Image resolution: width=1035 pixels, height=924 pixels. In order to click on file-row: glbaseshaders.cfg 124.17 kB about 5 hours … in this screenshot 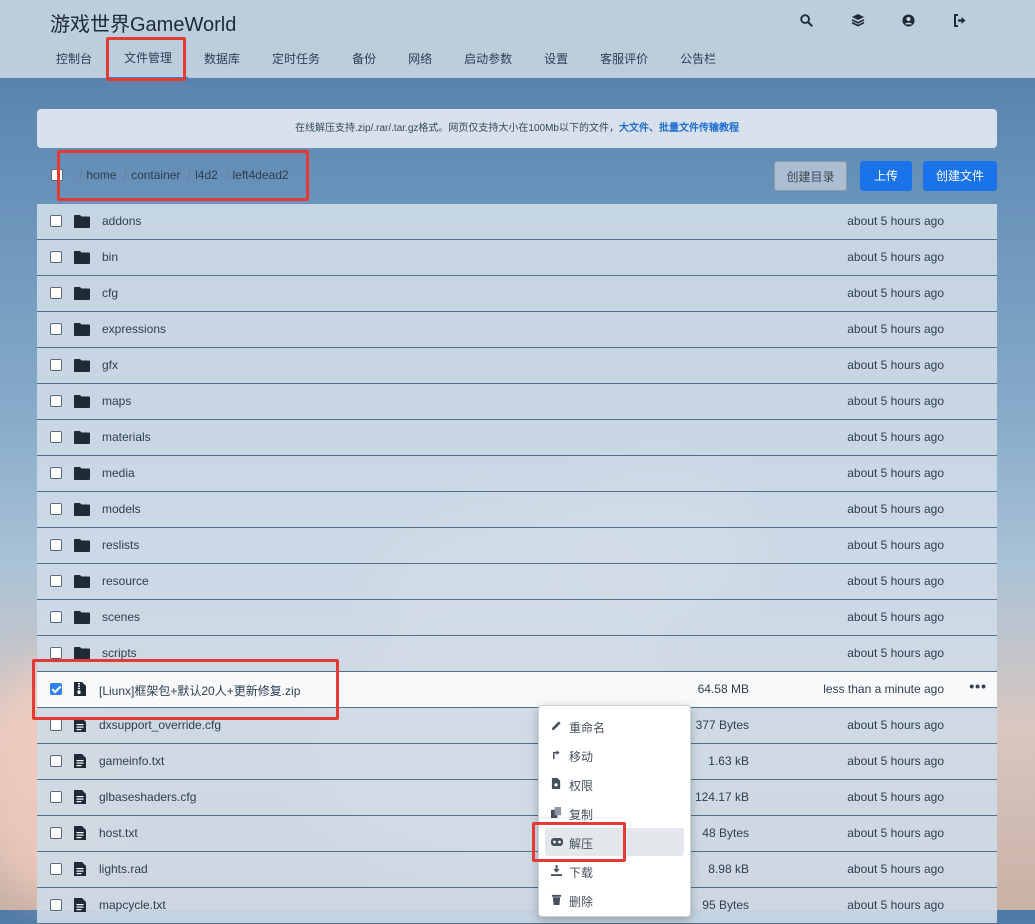, I will do `click(517, 798)`.